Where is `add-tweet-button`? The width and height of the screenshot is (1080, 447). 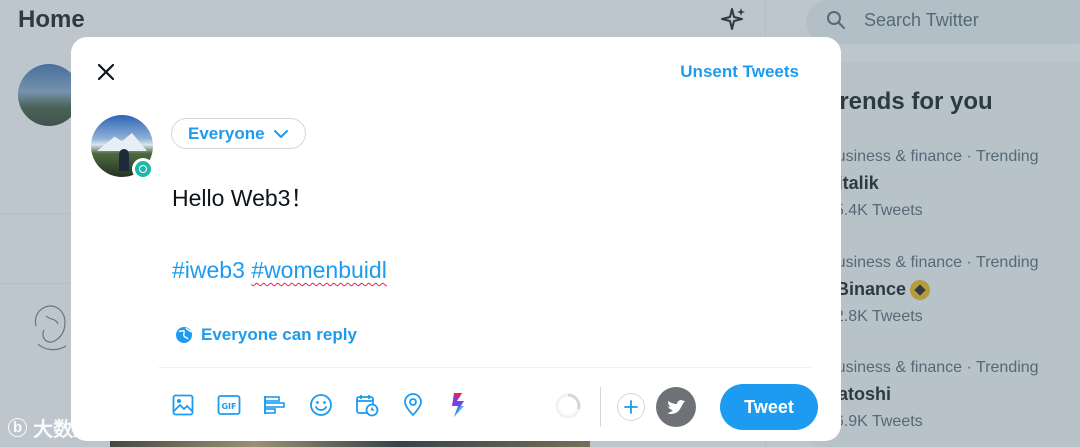
add-tweet-button is located at coordinates (631, 407).